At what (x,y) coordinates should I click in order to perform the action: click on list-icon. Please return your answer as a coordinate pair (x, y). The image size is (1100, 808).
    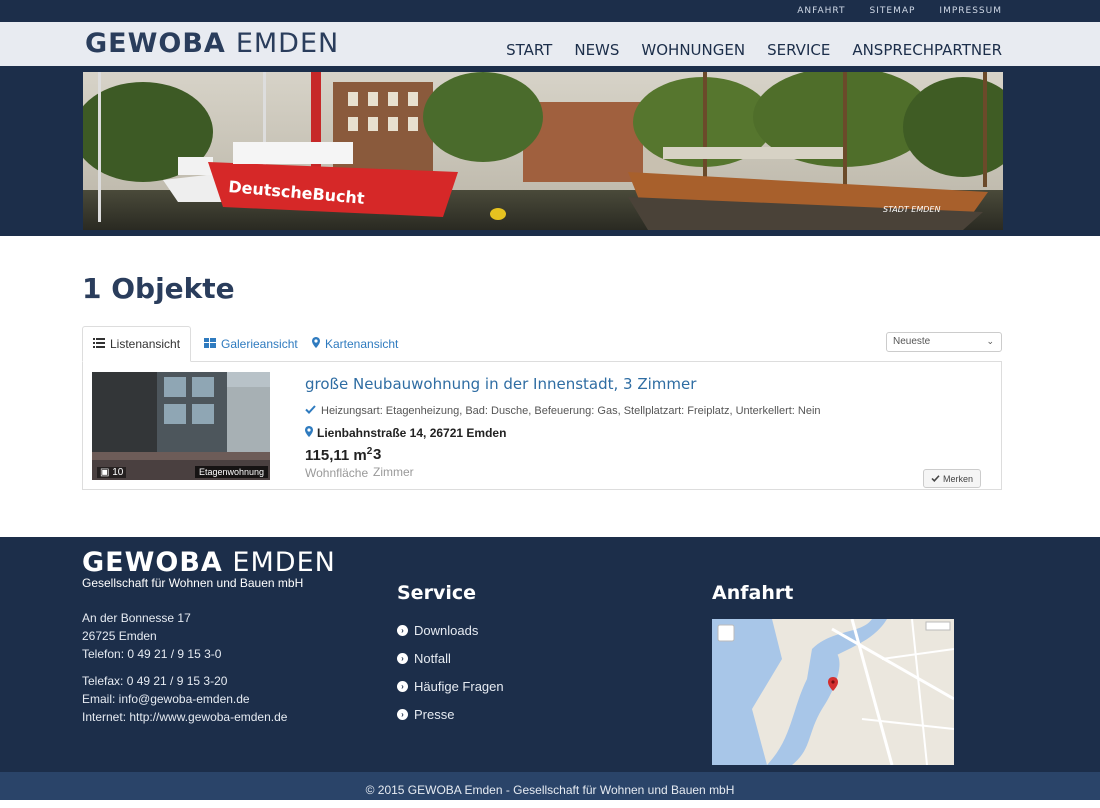
    Looking at the image, I should click on (99, 344).